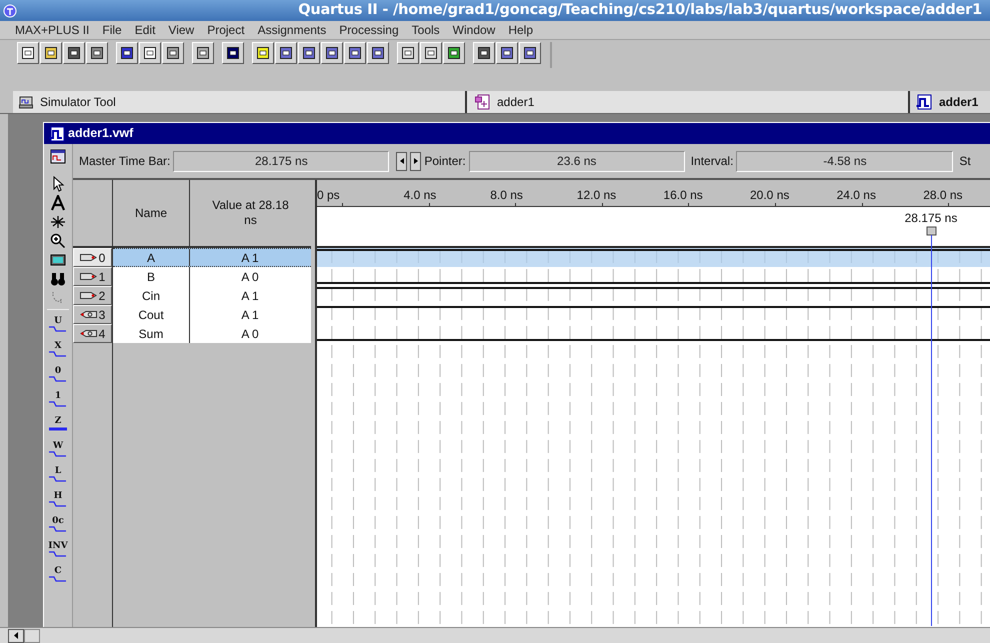  What do you see at coordinates (88, 333) in the screenshot?
I see `output-pin-icon` at bounding box center [88, 333].